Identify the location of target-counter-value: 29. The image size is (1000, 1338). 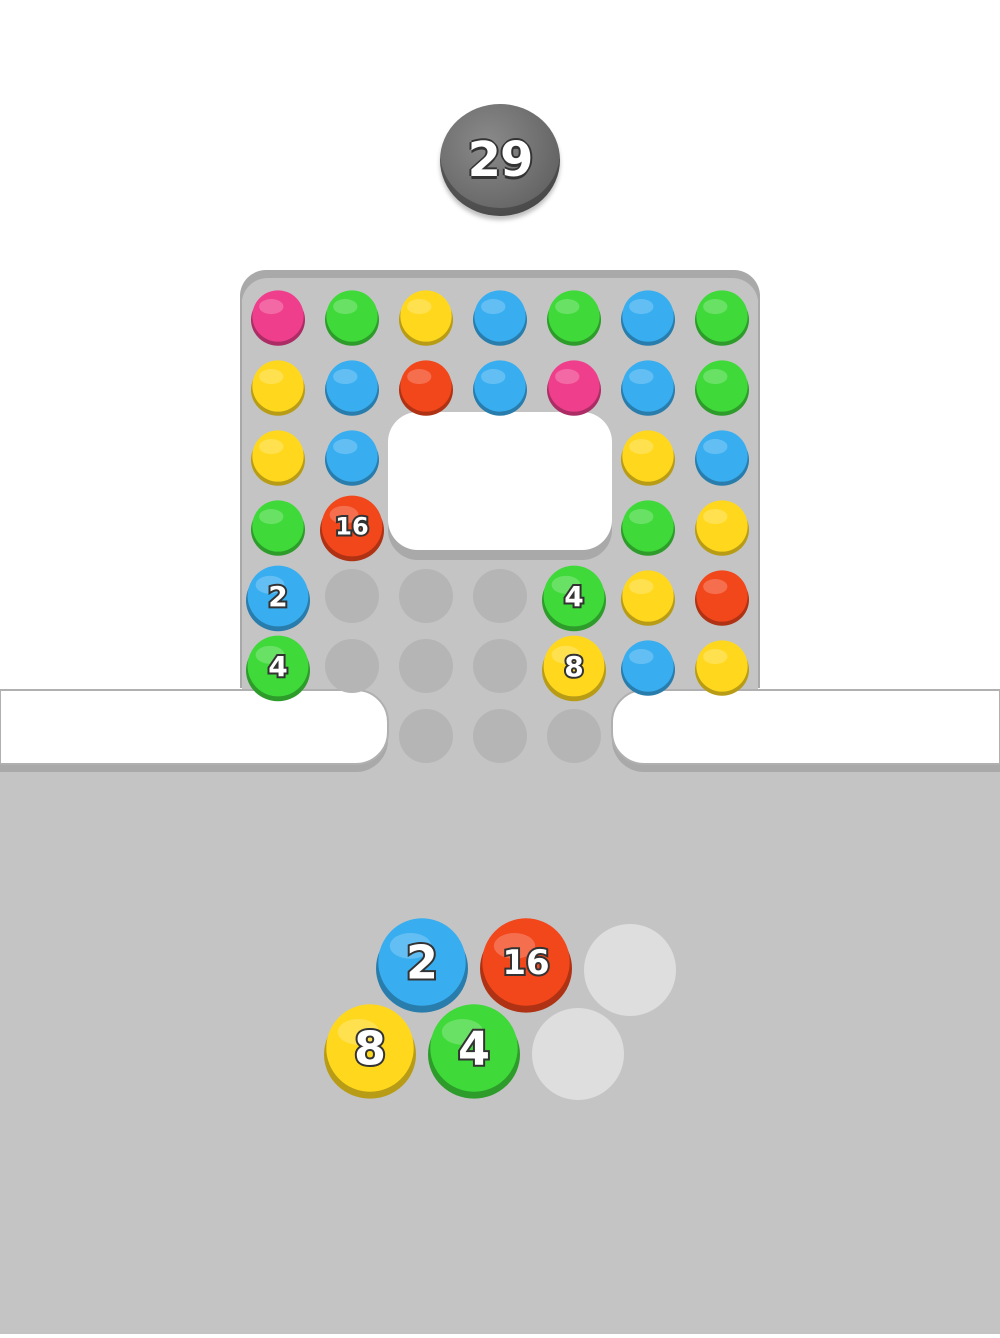
(500, 160).